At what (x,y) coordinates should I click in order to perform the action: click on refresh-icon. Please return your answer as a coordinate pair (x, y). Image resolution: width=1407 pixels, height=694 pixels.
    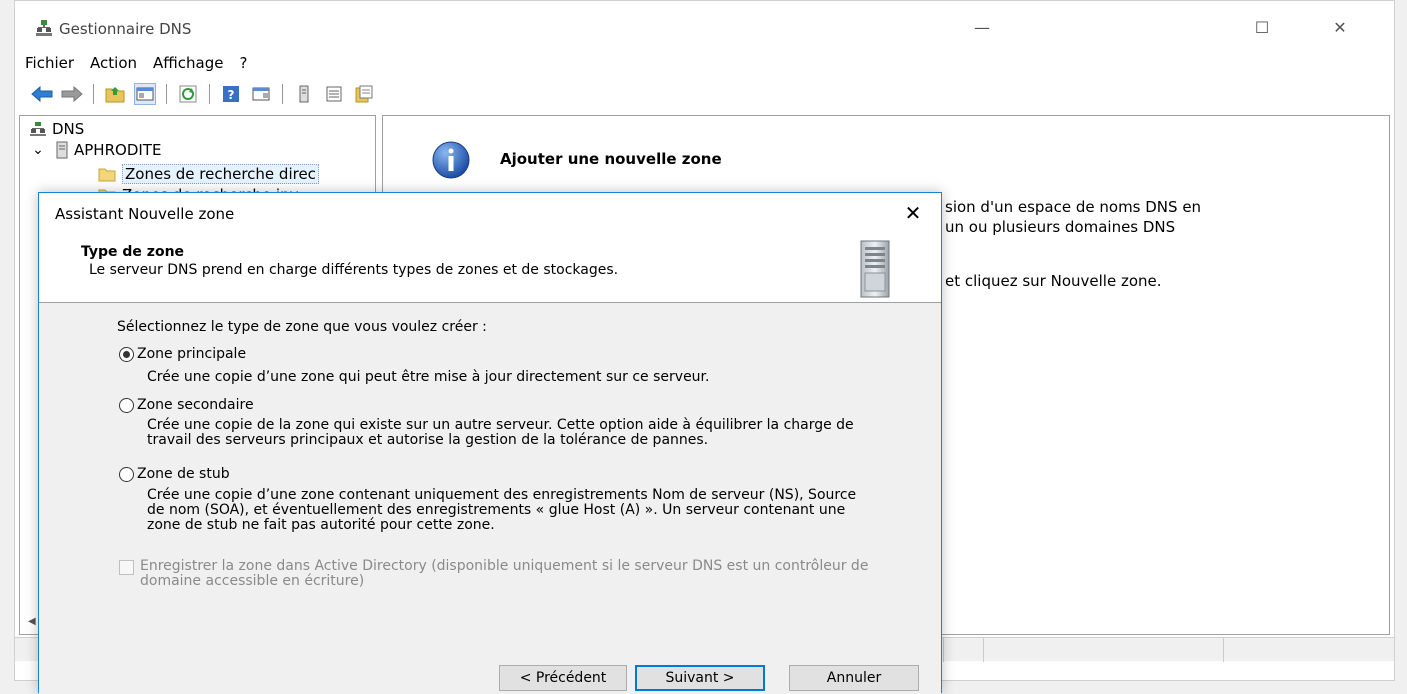
    Looking at the image, I should click on (188, 94).